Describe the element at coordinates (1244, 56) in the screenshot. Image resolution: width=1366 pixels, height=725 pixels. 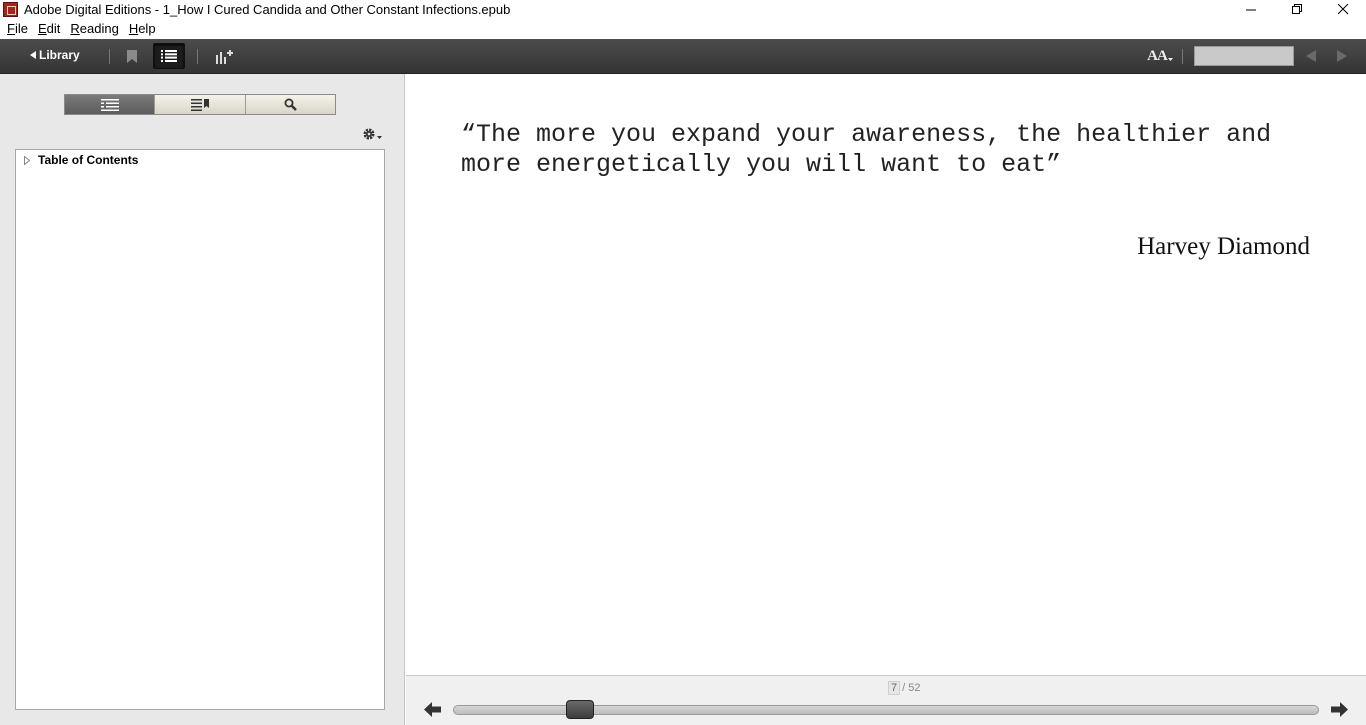
I see `page-search-input` at that location.